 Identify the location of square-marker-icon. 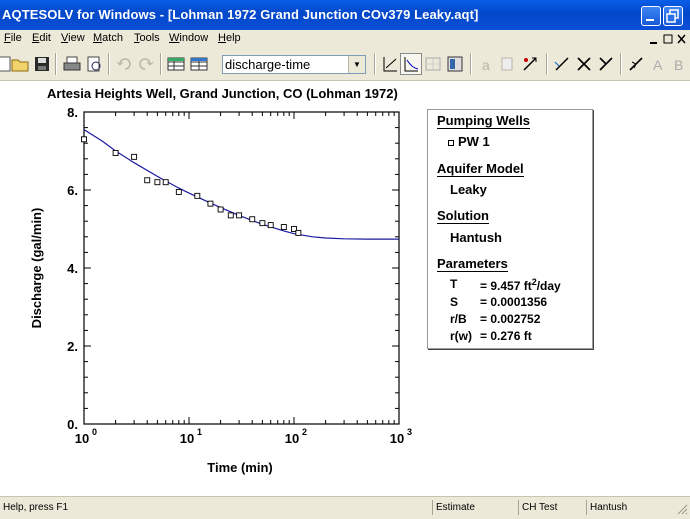
(451, 142).